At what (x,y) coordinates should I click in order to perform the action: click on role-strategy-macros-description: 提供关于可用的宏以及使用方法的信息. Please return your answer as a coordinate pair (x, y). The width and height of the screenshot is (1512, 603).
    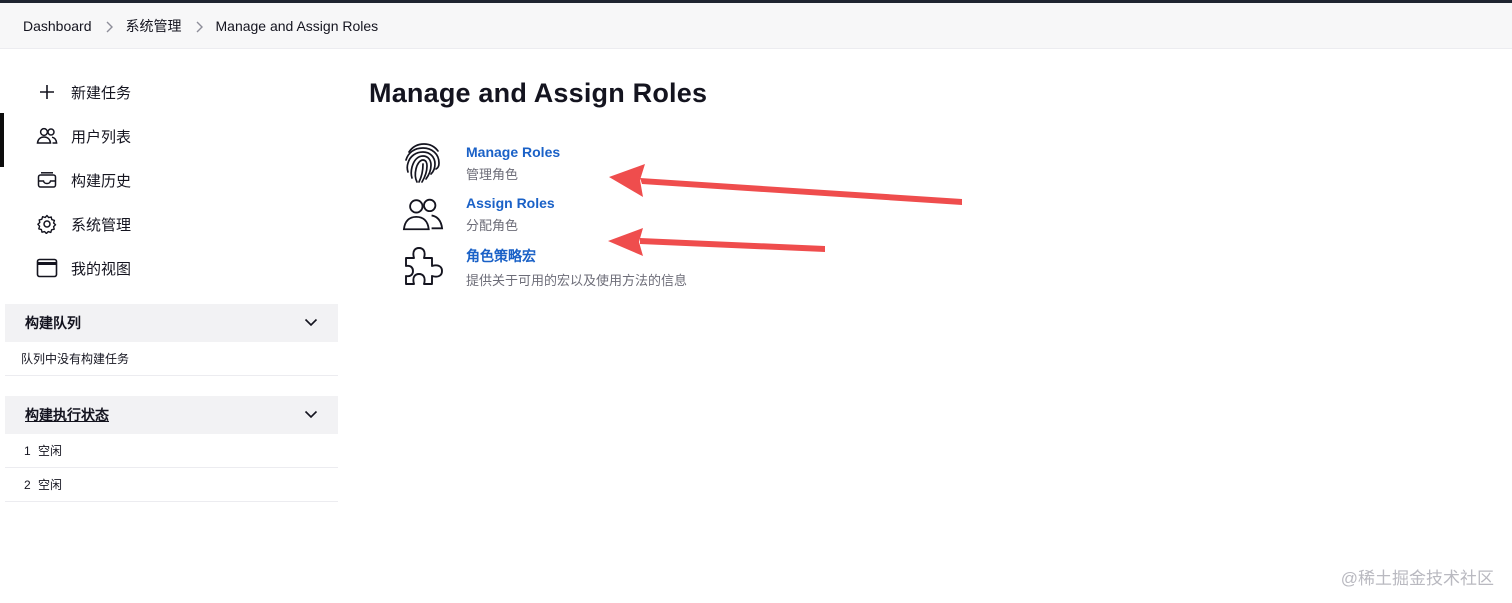
    Looking at the image, I should click on (577, 280).